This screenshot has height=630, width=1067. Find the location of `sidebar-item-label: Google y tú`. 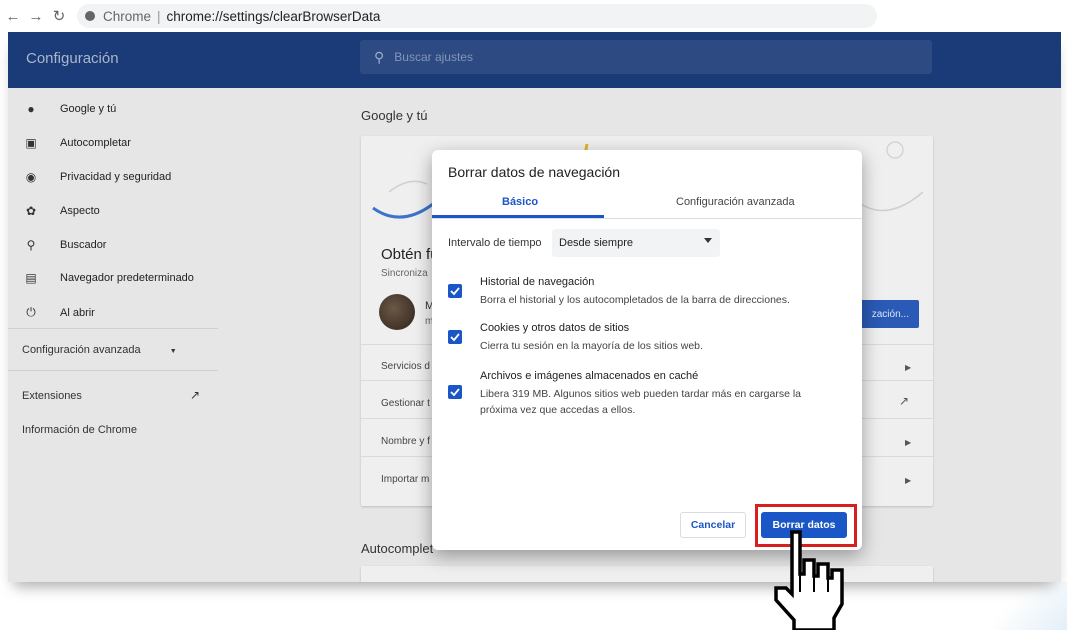

sidebar-item-label: Google y tú is located at coordinates (88, 109).